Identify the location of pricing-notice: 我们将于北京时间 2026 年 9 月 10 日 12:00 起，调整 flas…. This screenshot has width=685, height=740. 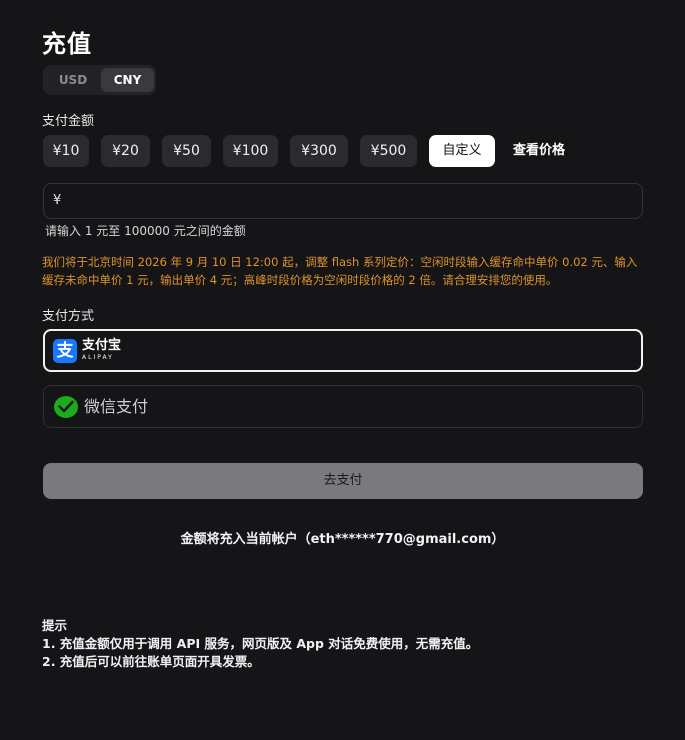
(340, 271).